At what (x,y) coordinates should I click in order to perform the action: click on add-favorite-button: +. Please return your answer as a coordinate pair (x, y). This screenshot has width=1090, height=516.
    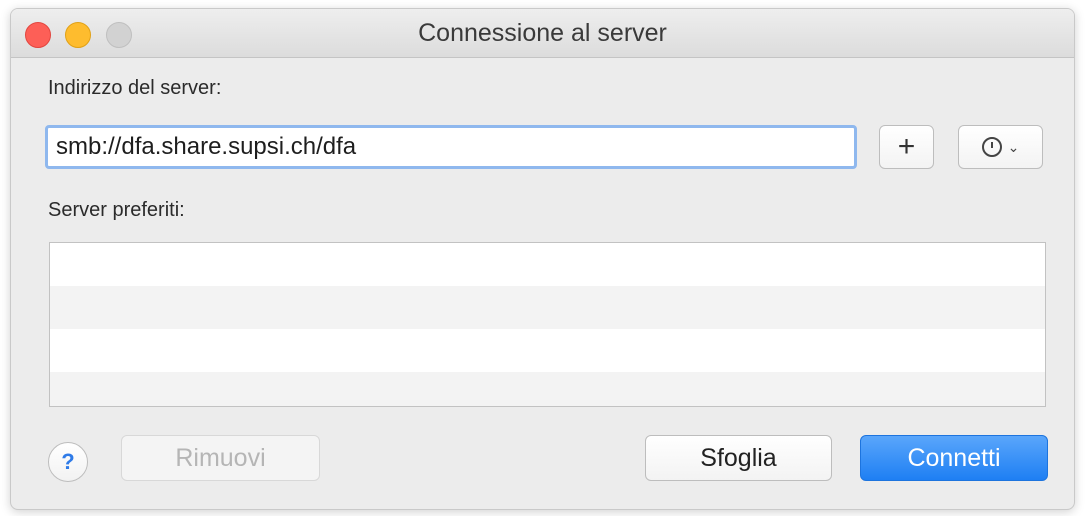
    Looking at the image, I should click on (906, 147).